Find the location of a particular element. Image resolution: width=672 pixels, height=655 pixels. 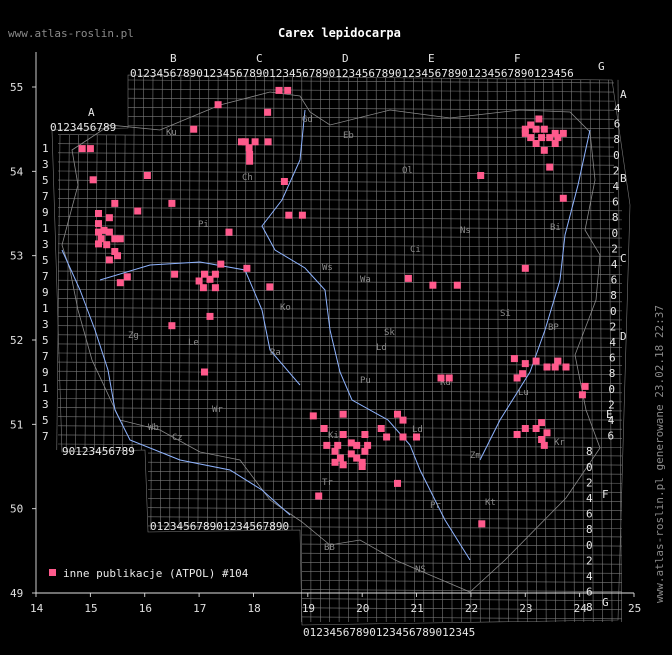

column-letter: B is located at coordinates (173, 58).